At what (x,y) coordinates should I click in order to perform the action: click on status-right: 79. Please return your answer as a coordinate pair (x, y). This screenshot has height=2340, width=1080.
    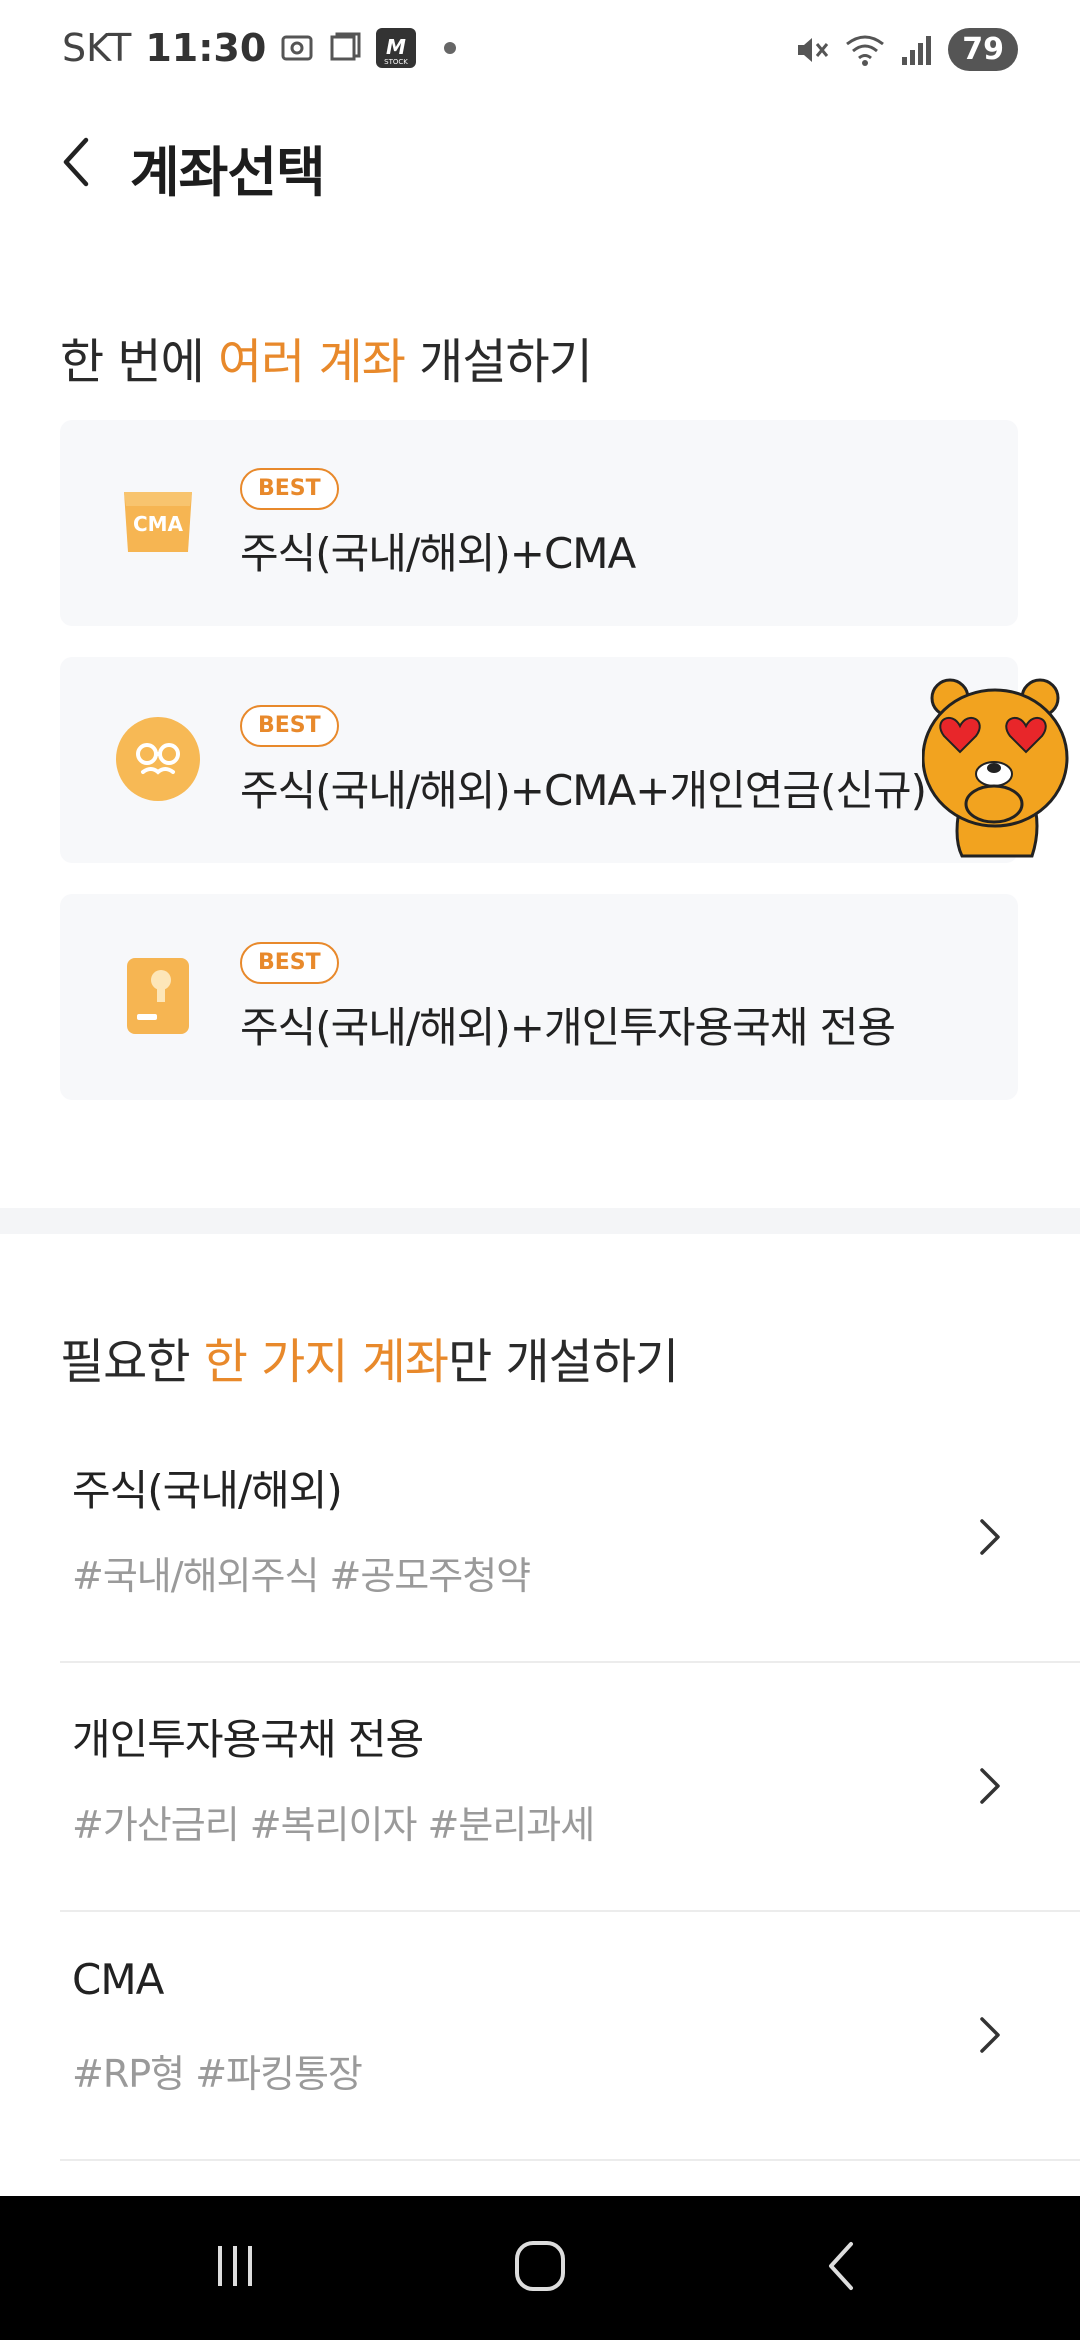
    Looking at the image, I should click on (906, 49).